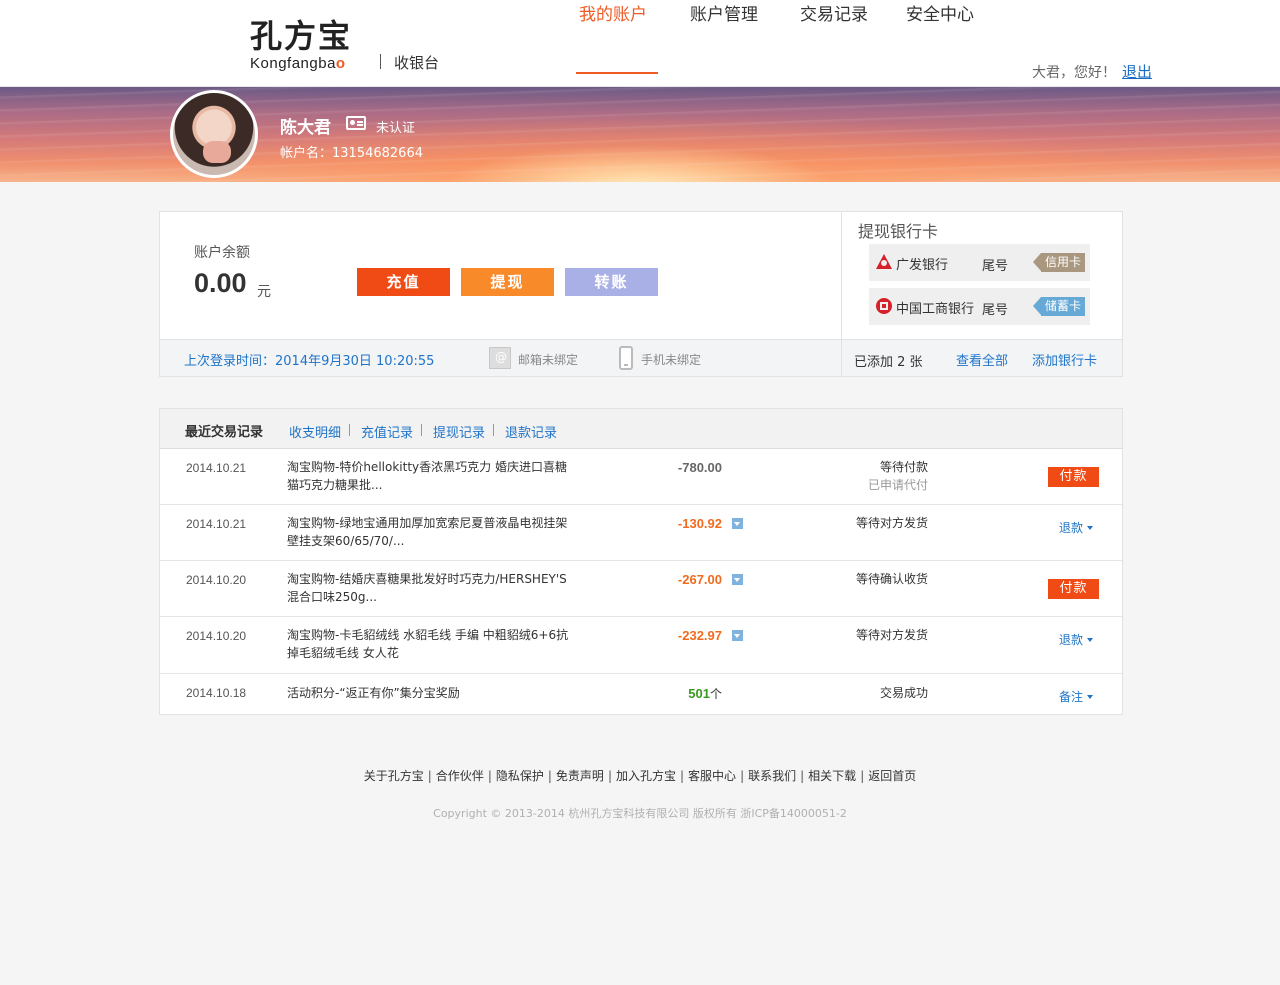 This screenshot has height=985, width=1280. What do you see at coordinates (995, 266) in the screenshot?
I see `bank-card-tail: 尾号` at bounding box center [995, 266].